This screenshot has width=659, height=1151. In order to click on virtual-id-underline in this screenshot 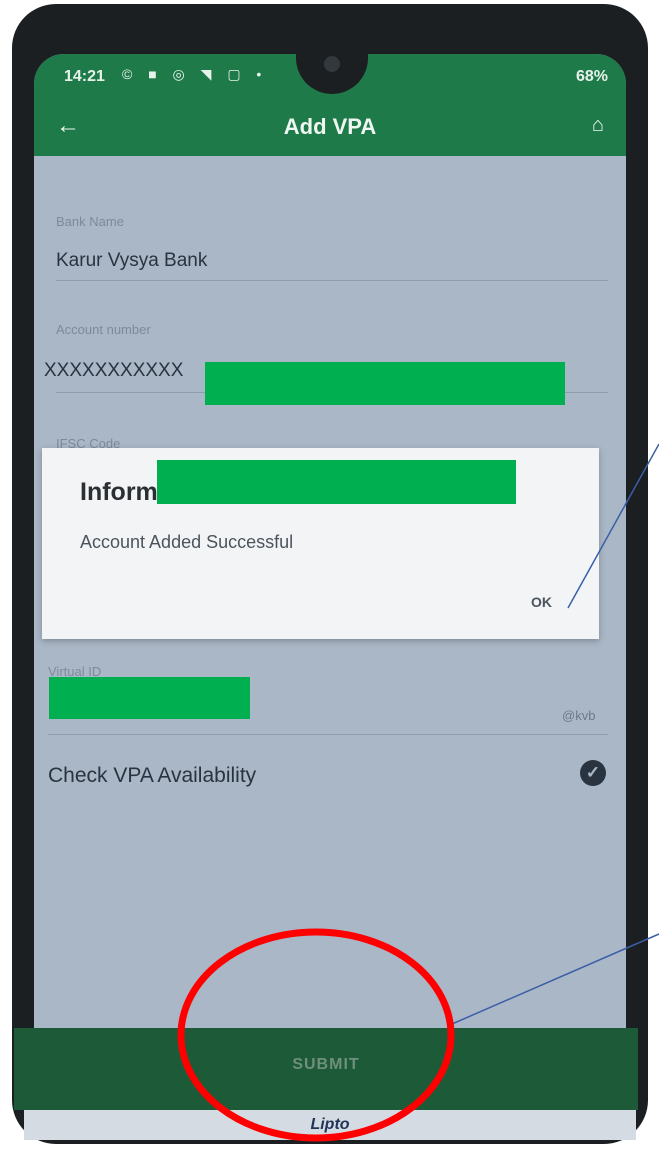, I will do `click(328, 734)`.